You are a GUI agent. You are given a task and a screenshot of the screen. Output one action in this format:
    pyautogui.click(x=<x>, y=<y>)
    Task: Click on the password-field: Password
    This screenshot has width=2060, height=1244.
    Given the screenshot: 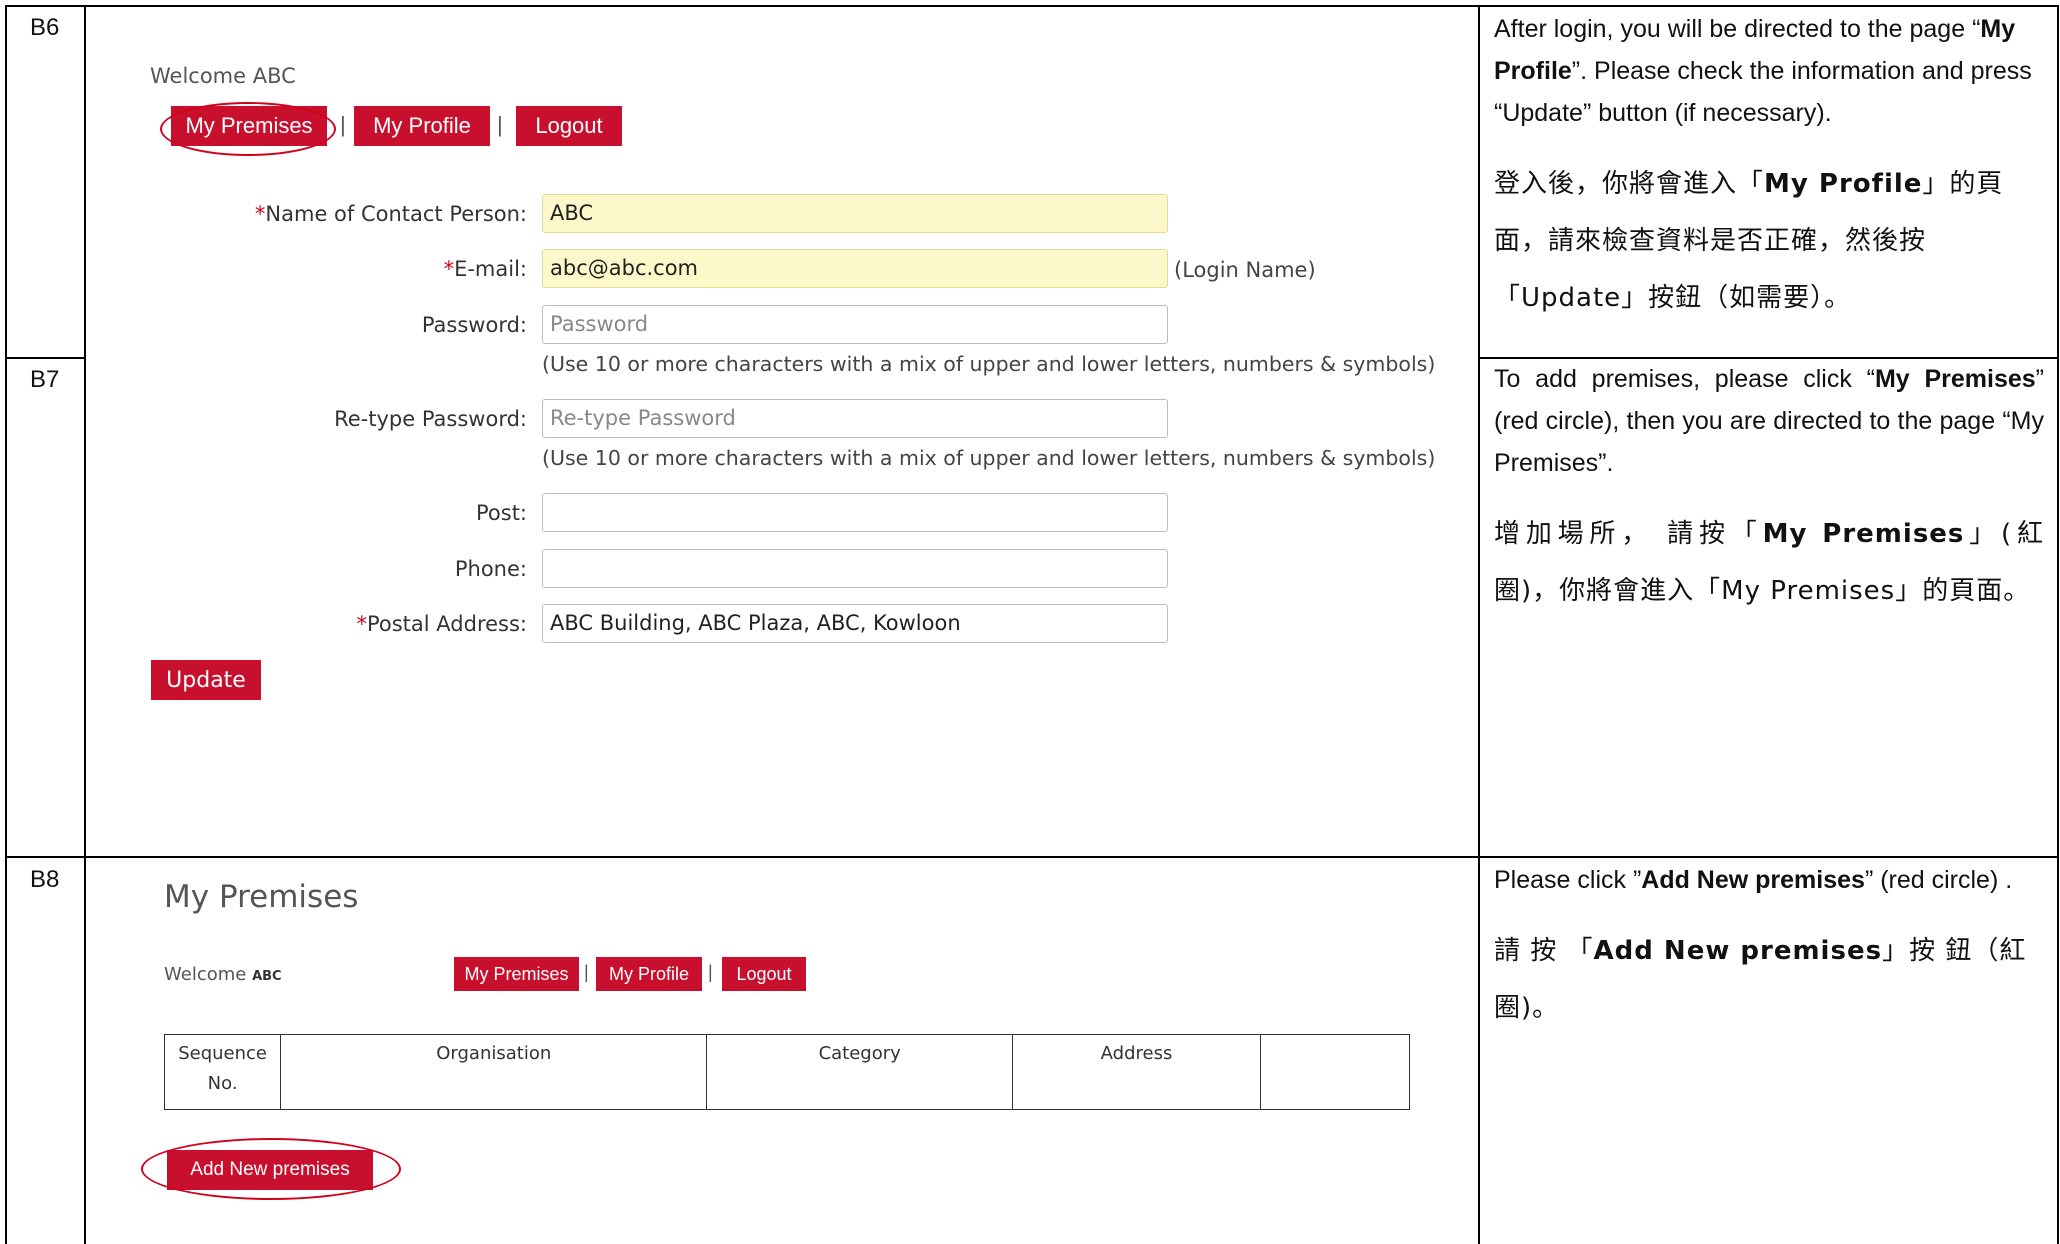 What is the action you would take?
    pyautogui.click(x=855, y=324)
    